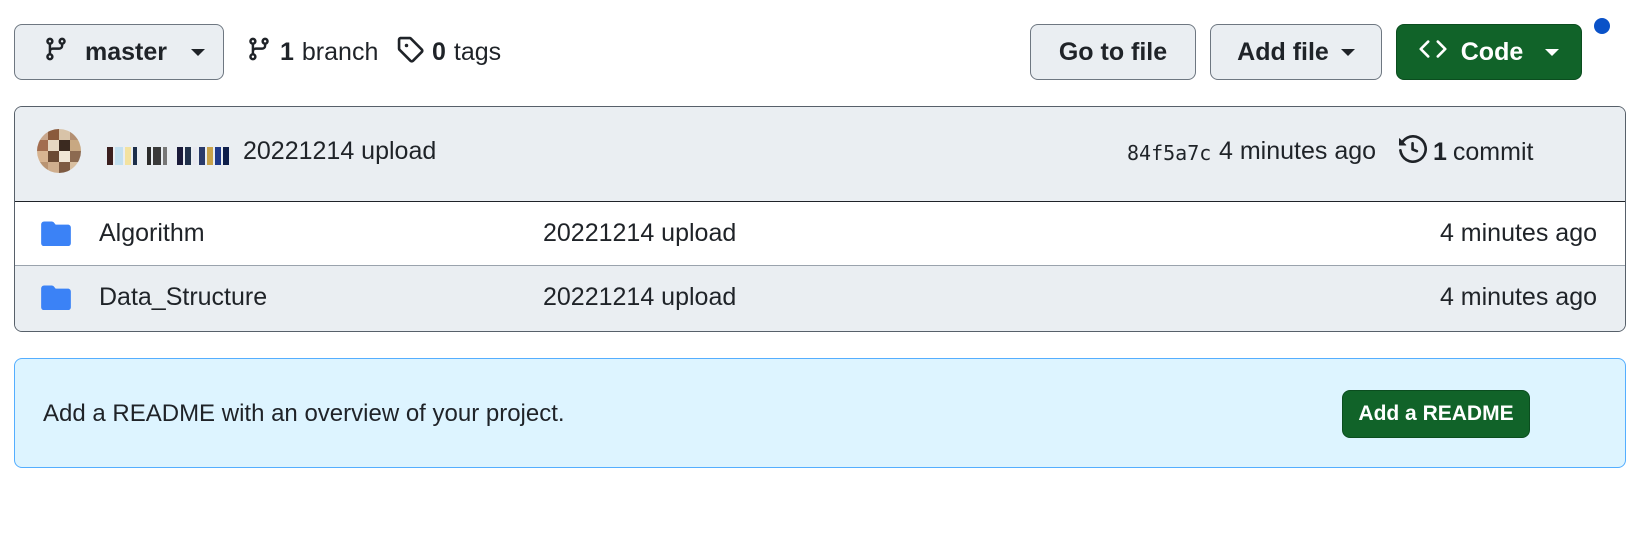 Image resolution: width=1636 pixels, height=547 pixels. I want to click on commit-history-link: 1 commit, so click(1466, 152).